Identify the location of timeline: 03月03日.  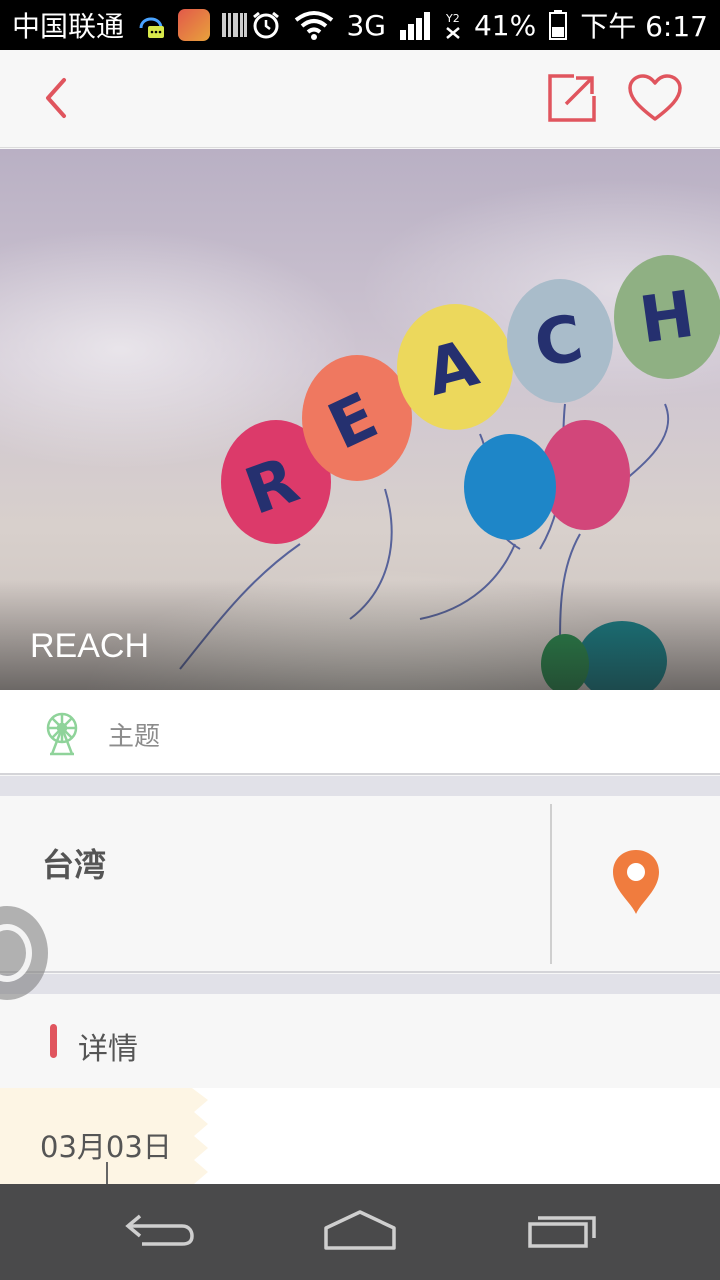
(360, 1136).